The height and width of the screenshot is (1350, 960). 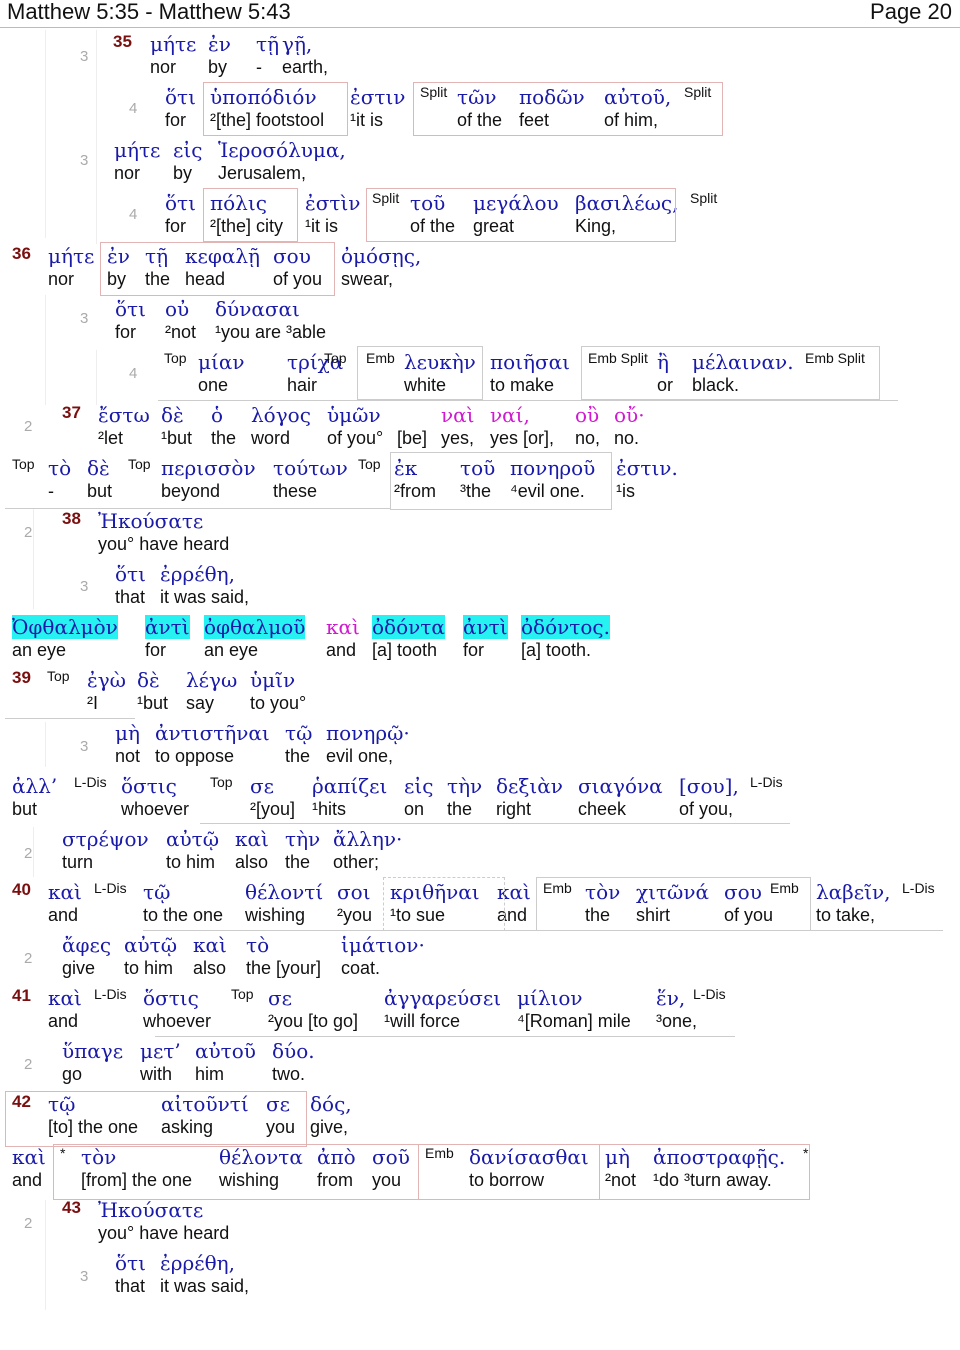 I want to click on word-pair: ἄφες give, so click(x=86, y=956).